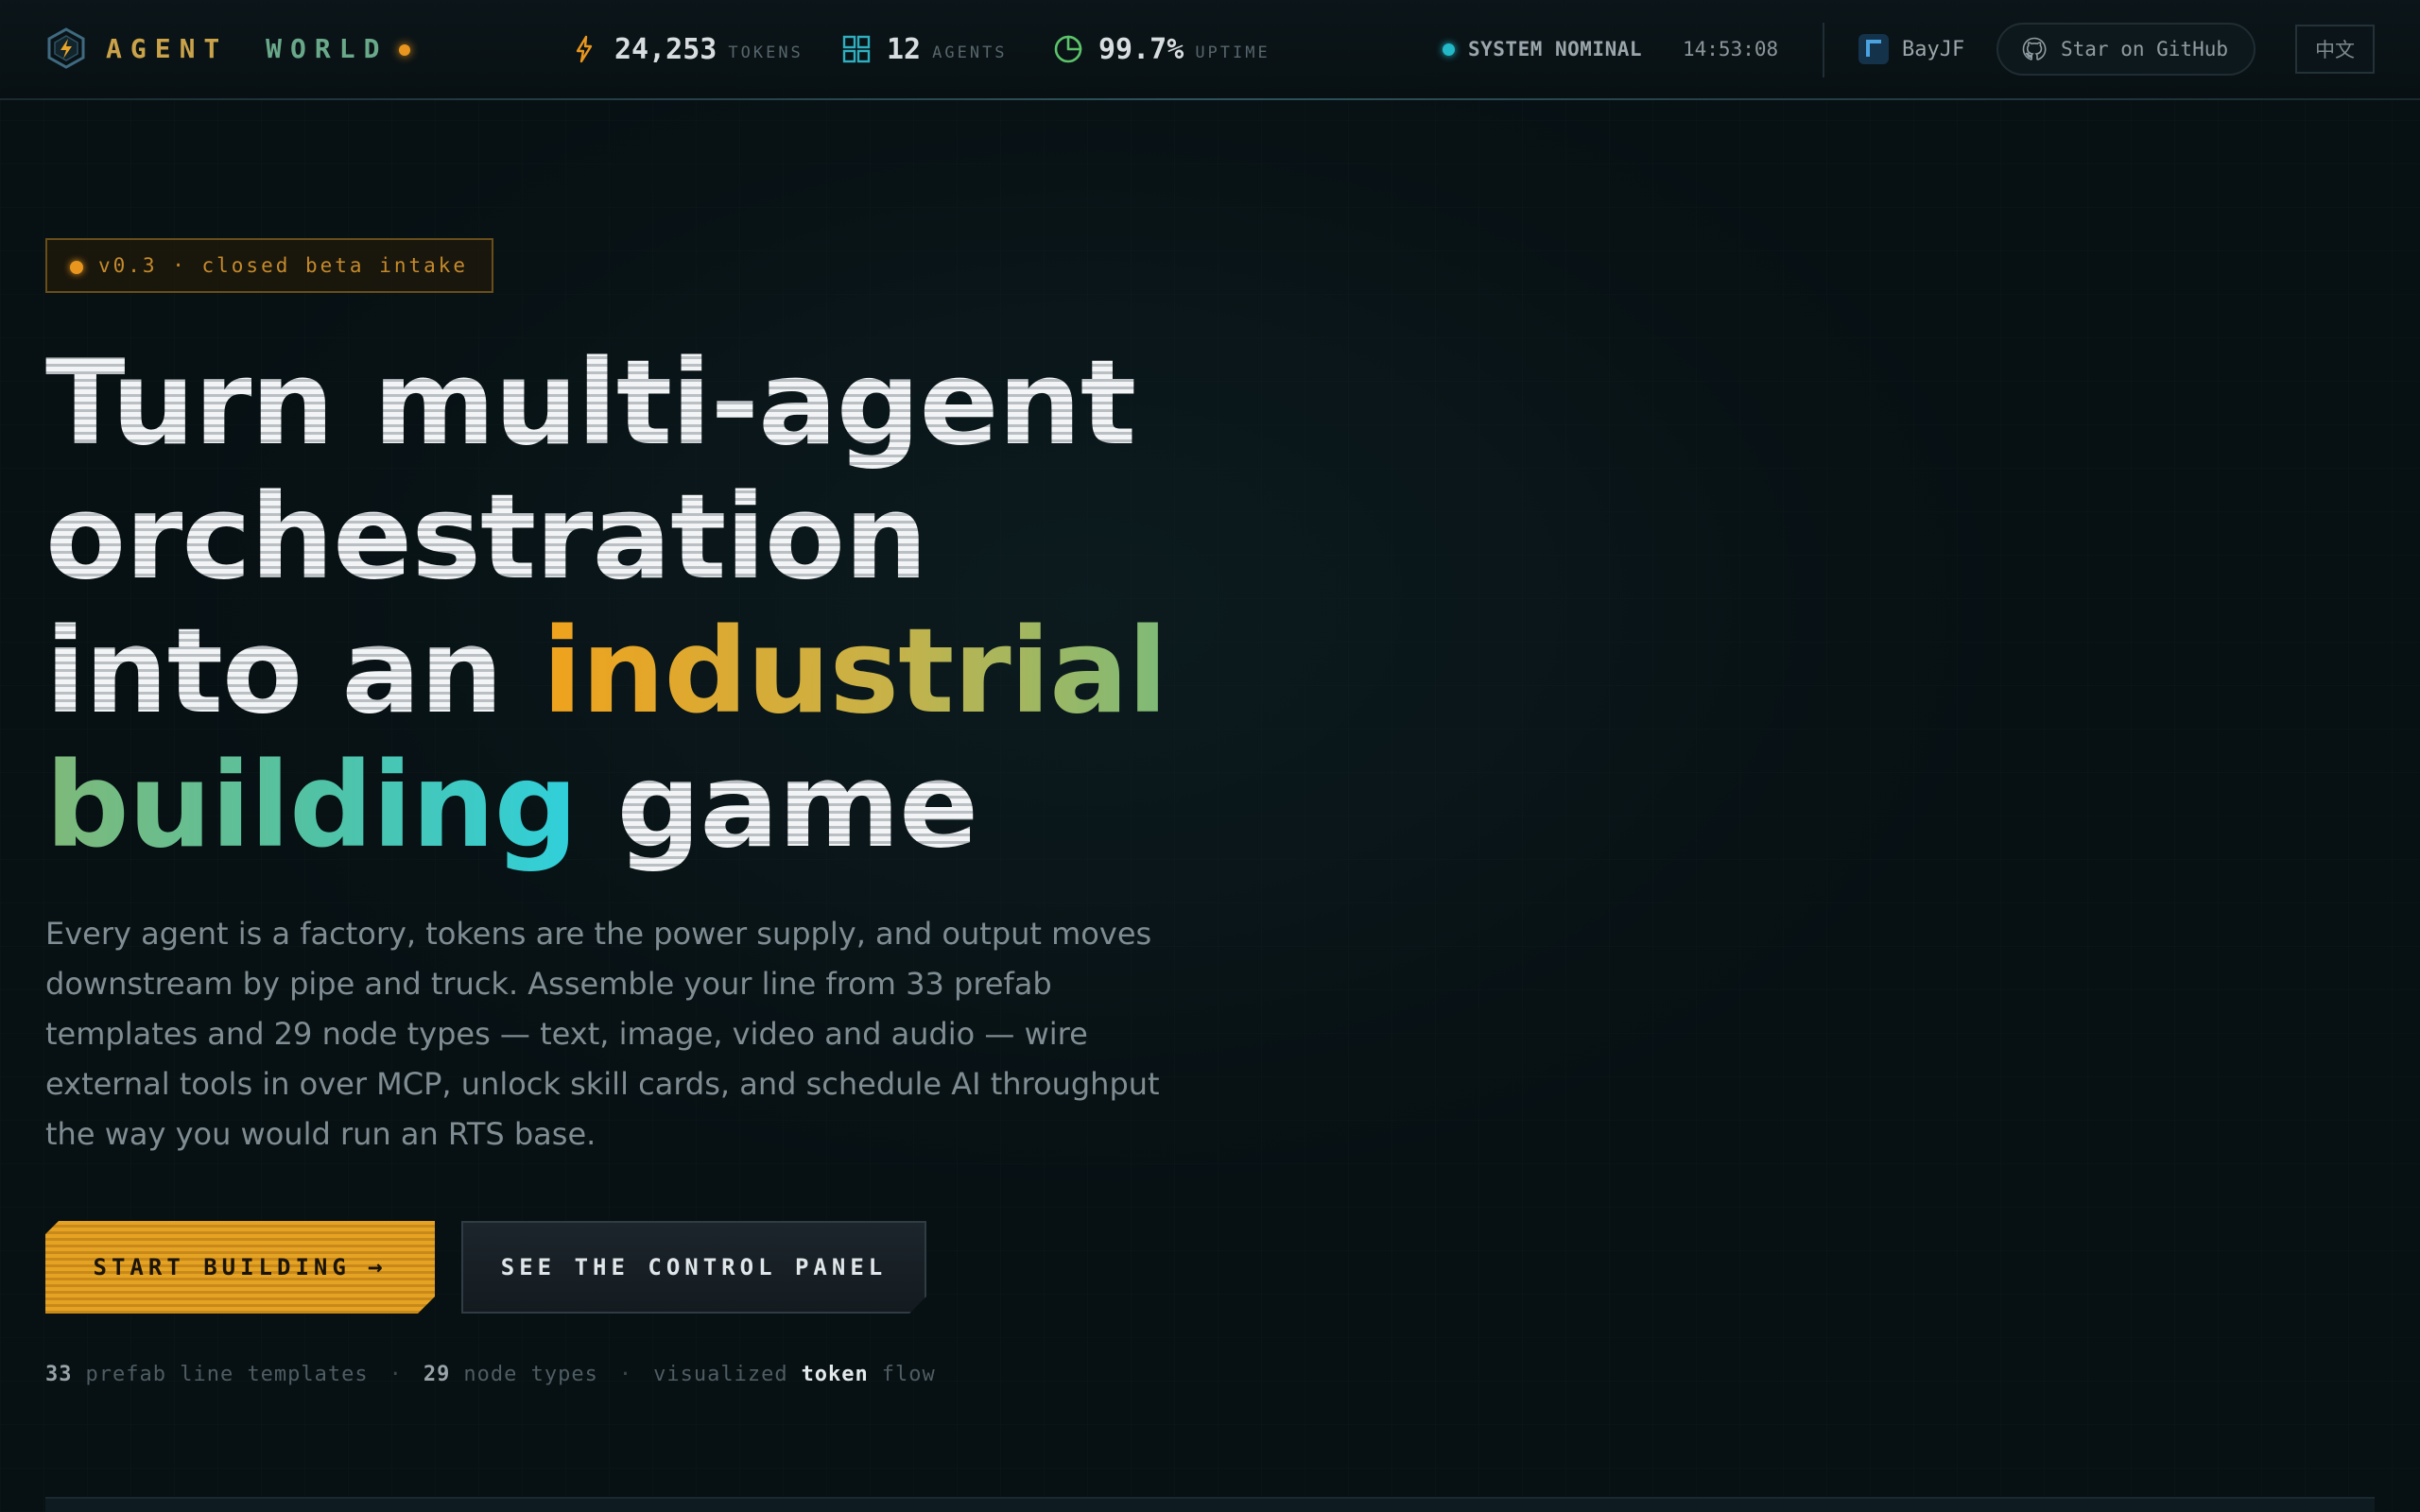  What do you see at coordinates (1232, 52) in the screenshot?
I see `uptime-label: UPTIME` at bounding box center [1232, 52].